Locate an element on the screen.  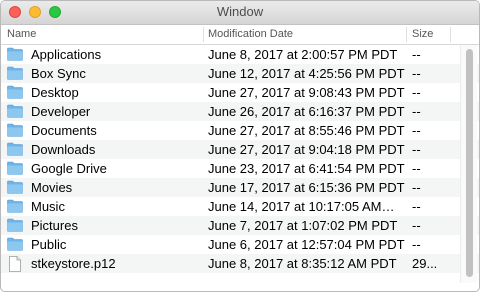
file-modification-date: June 27, 2017 at 9:04:18 PM PDT is located at coordinates (306, 149).